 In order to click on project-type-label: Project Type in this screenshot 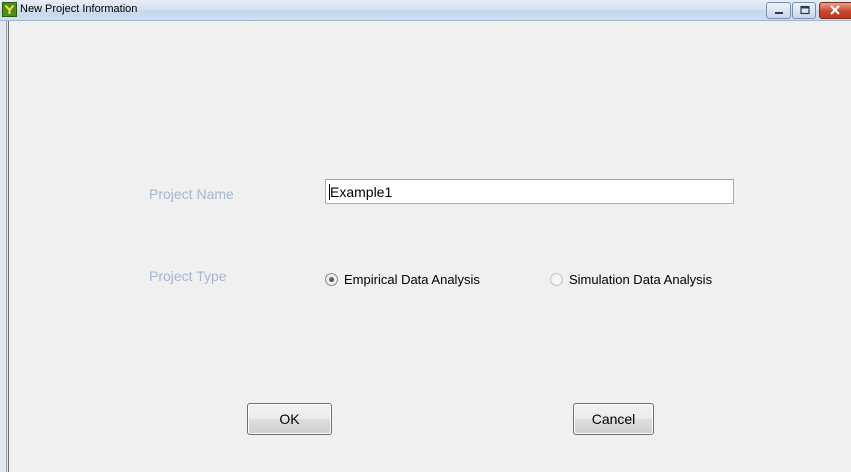, I will do `click(188, 276)`.